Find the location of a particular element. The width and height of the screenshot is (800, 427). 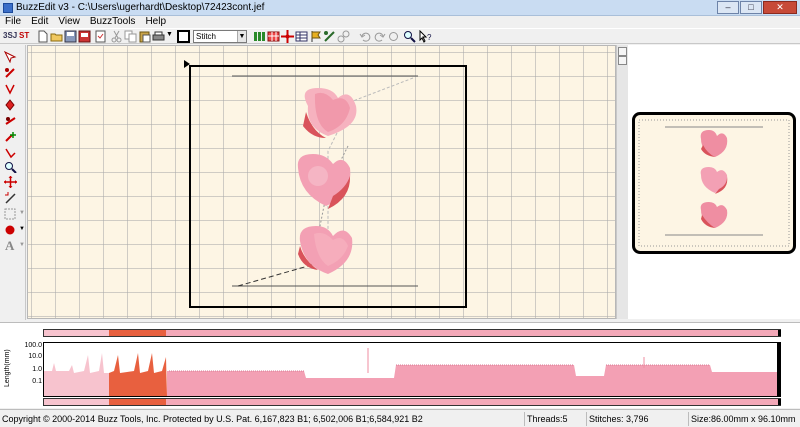

zoom-icon is located at coordinates (409, 36).